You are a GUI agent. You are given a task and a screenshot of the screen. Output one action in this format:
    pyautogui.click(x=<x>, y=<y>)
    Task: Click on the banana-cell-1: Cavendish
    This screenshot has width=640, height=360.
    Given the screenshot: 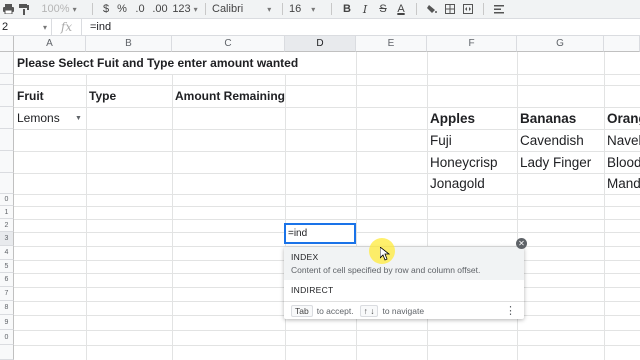 What is the action you would take?
    pyautogui.click(x=552, y=140)
    